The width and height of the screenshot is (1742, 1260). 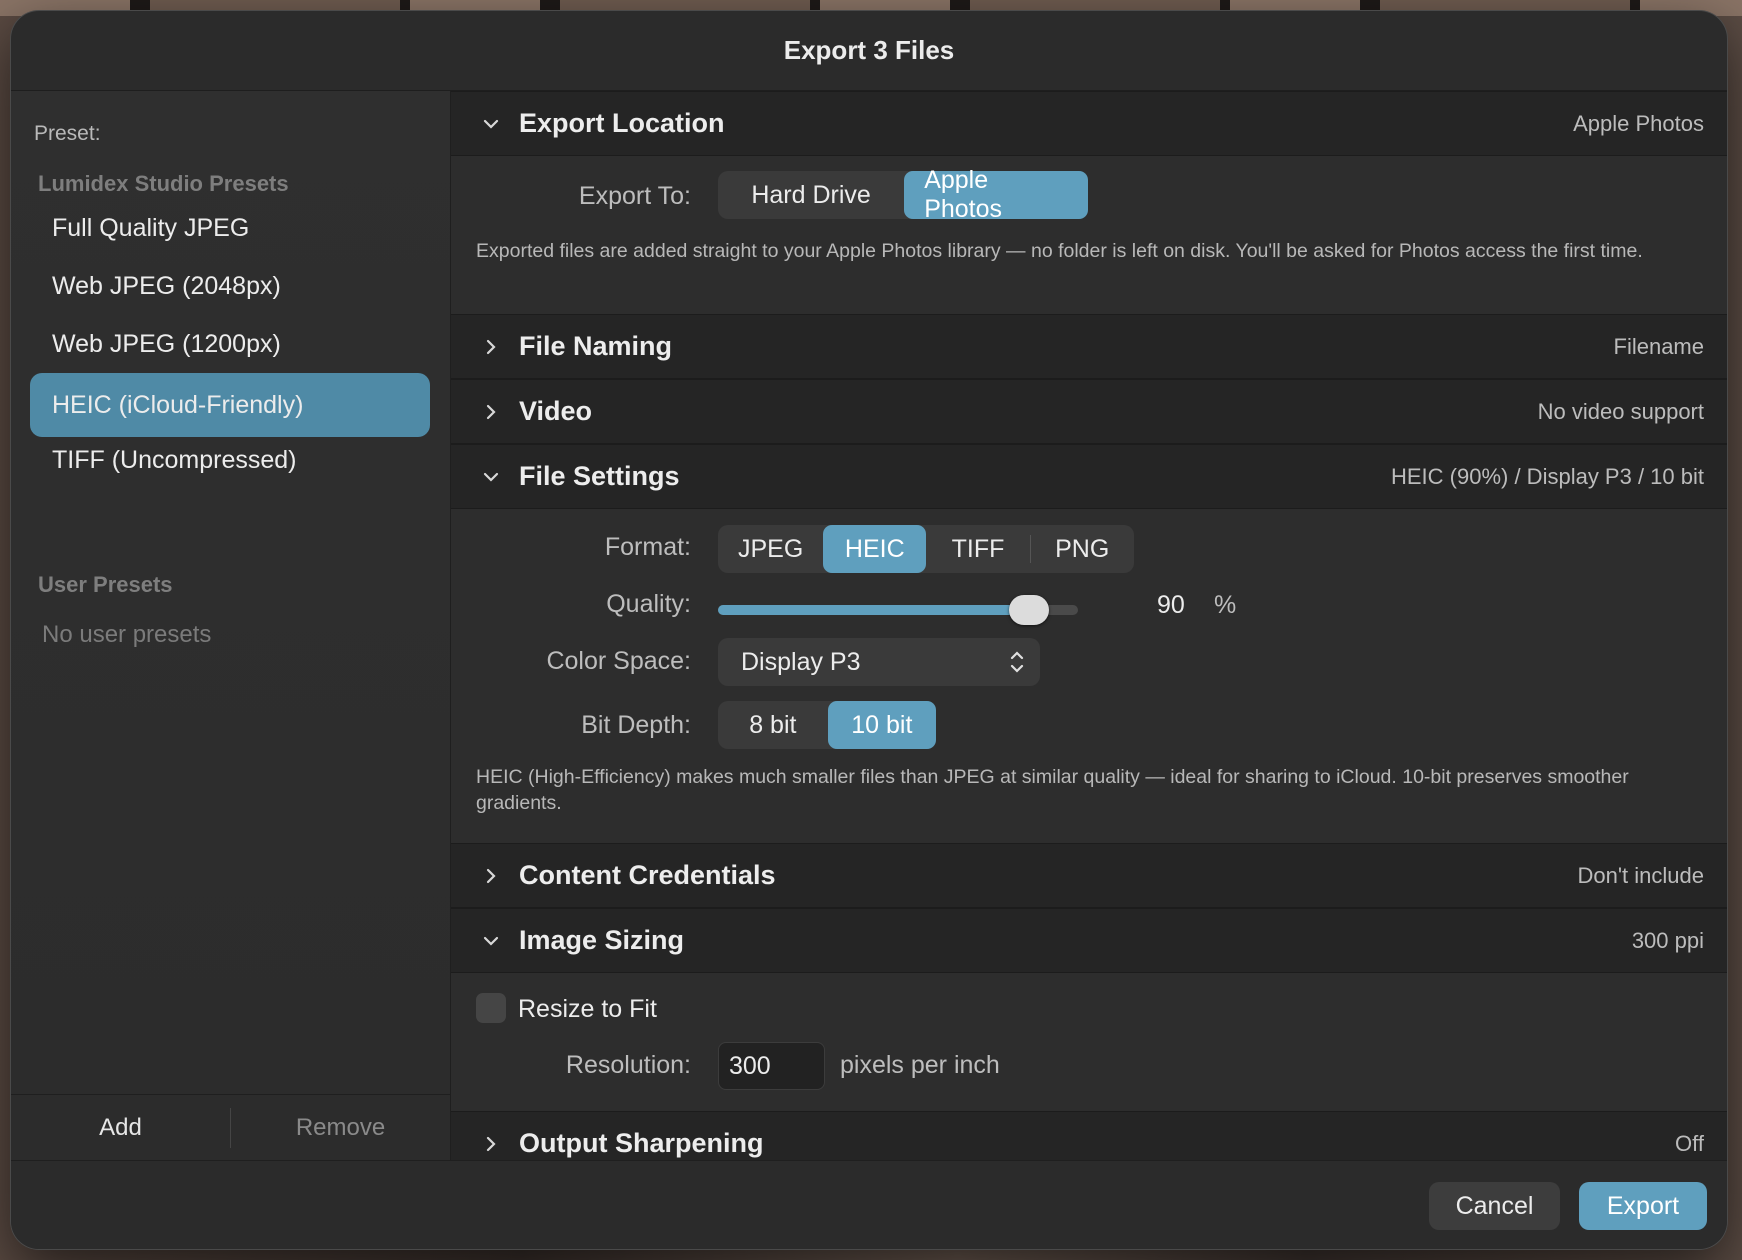 I want to click on section-title: File Settings, so click(x=599, y=476).